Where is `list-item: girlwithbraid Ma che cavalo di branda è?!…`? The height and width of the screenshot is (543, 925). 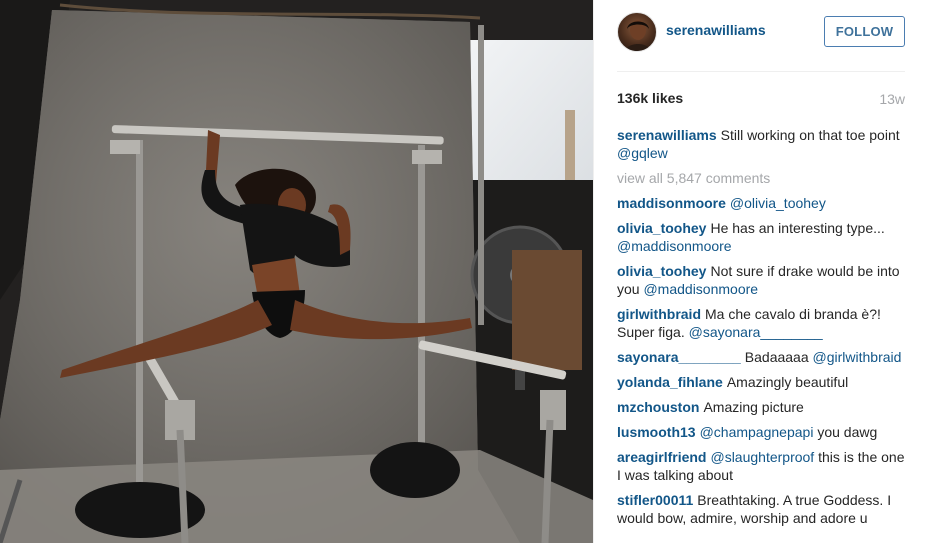 list-item: girlwithbraid Ma che cavalo di branda è?!… is located at coordinates (761, 323).